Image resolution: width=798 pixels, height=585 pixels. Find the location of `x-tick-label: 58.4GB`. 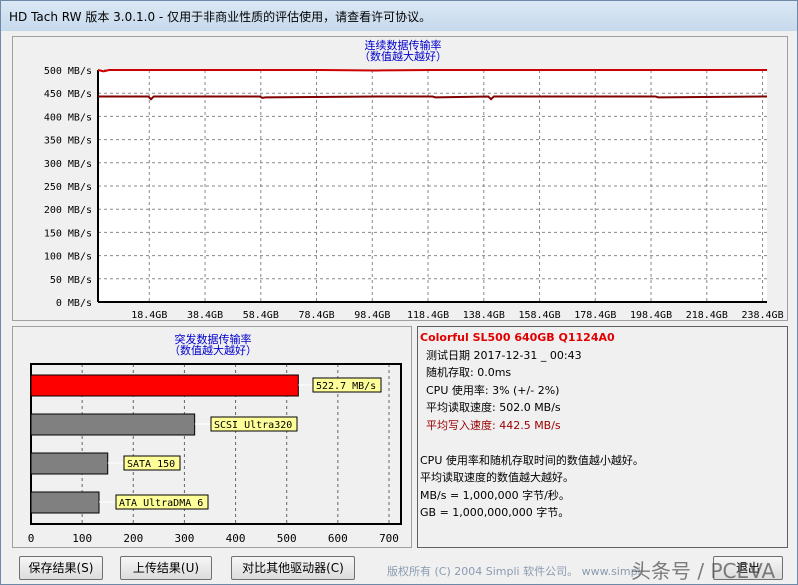

x-tick-label: 58.4GB is located at coordinates (261, 315).